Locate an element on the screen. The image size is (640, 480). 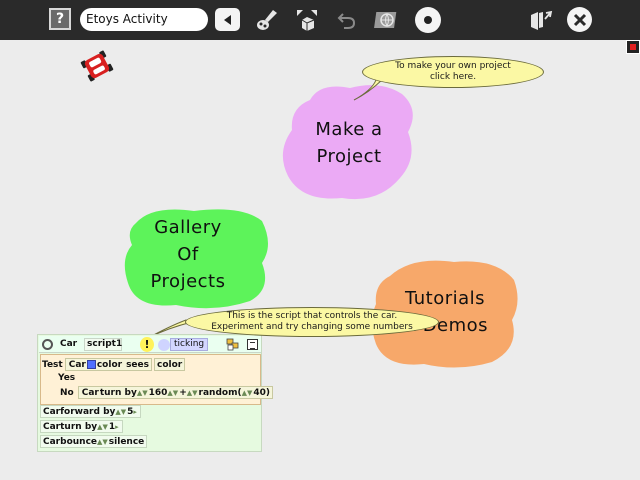
back-button is located at coordinates (227, 19).